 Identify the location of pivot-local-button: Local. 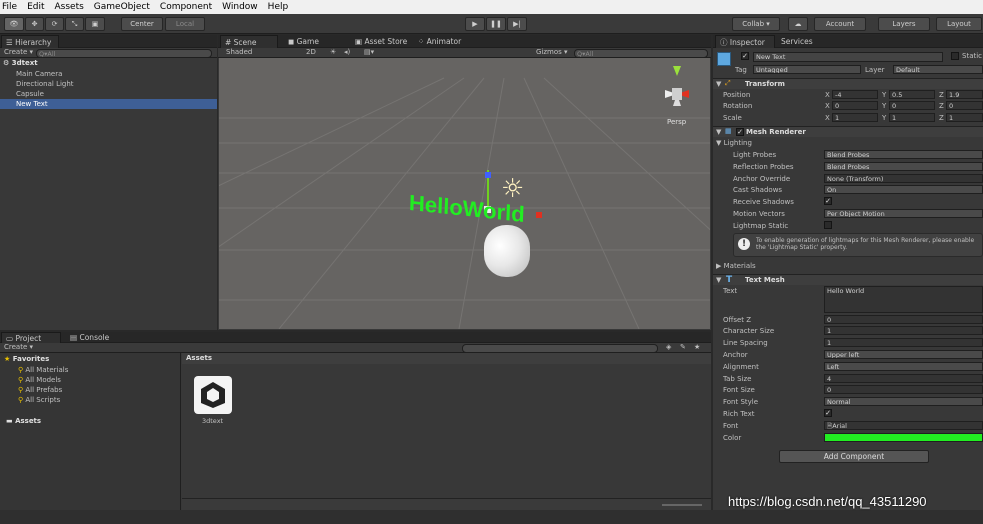
(185, 24).